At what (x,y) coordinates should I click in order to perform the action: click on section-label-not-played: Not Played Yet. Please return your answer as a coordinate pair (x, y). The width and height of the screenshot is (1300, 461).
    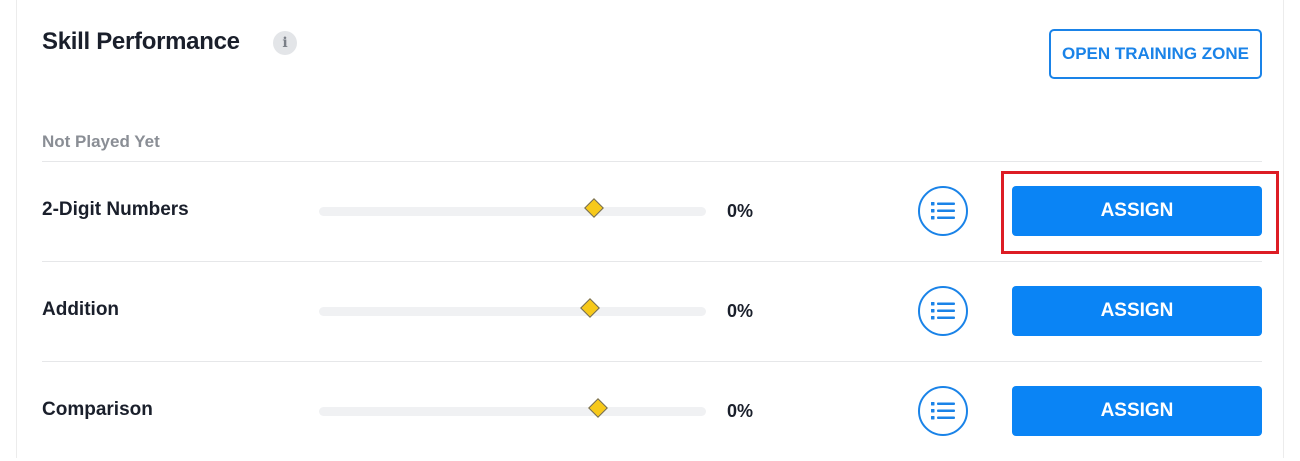
    Looking at the image, I should click on (101, 141).